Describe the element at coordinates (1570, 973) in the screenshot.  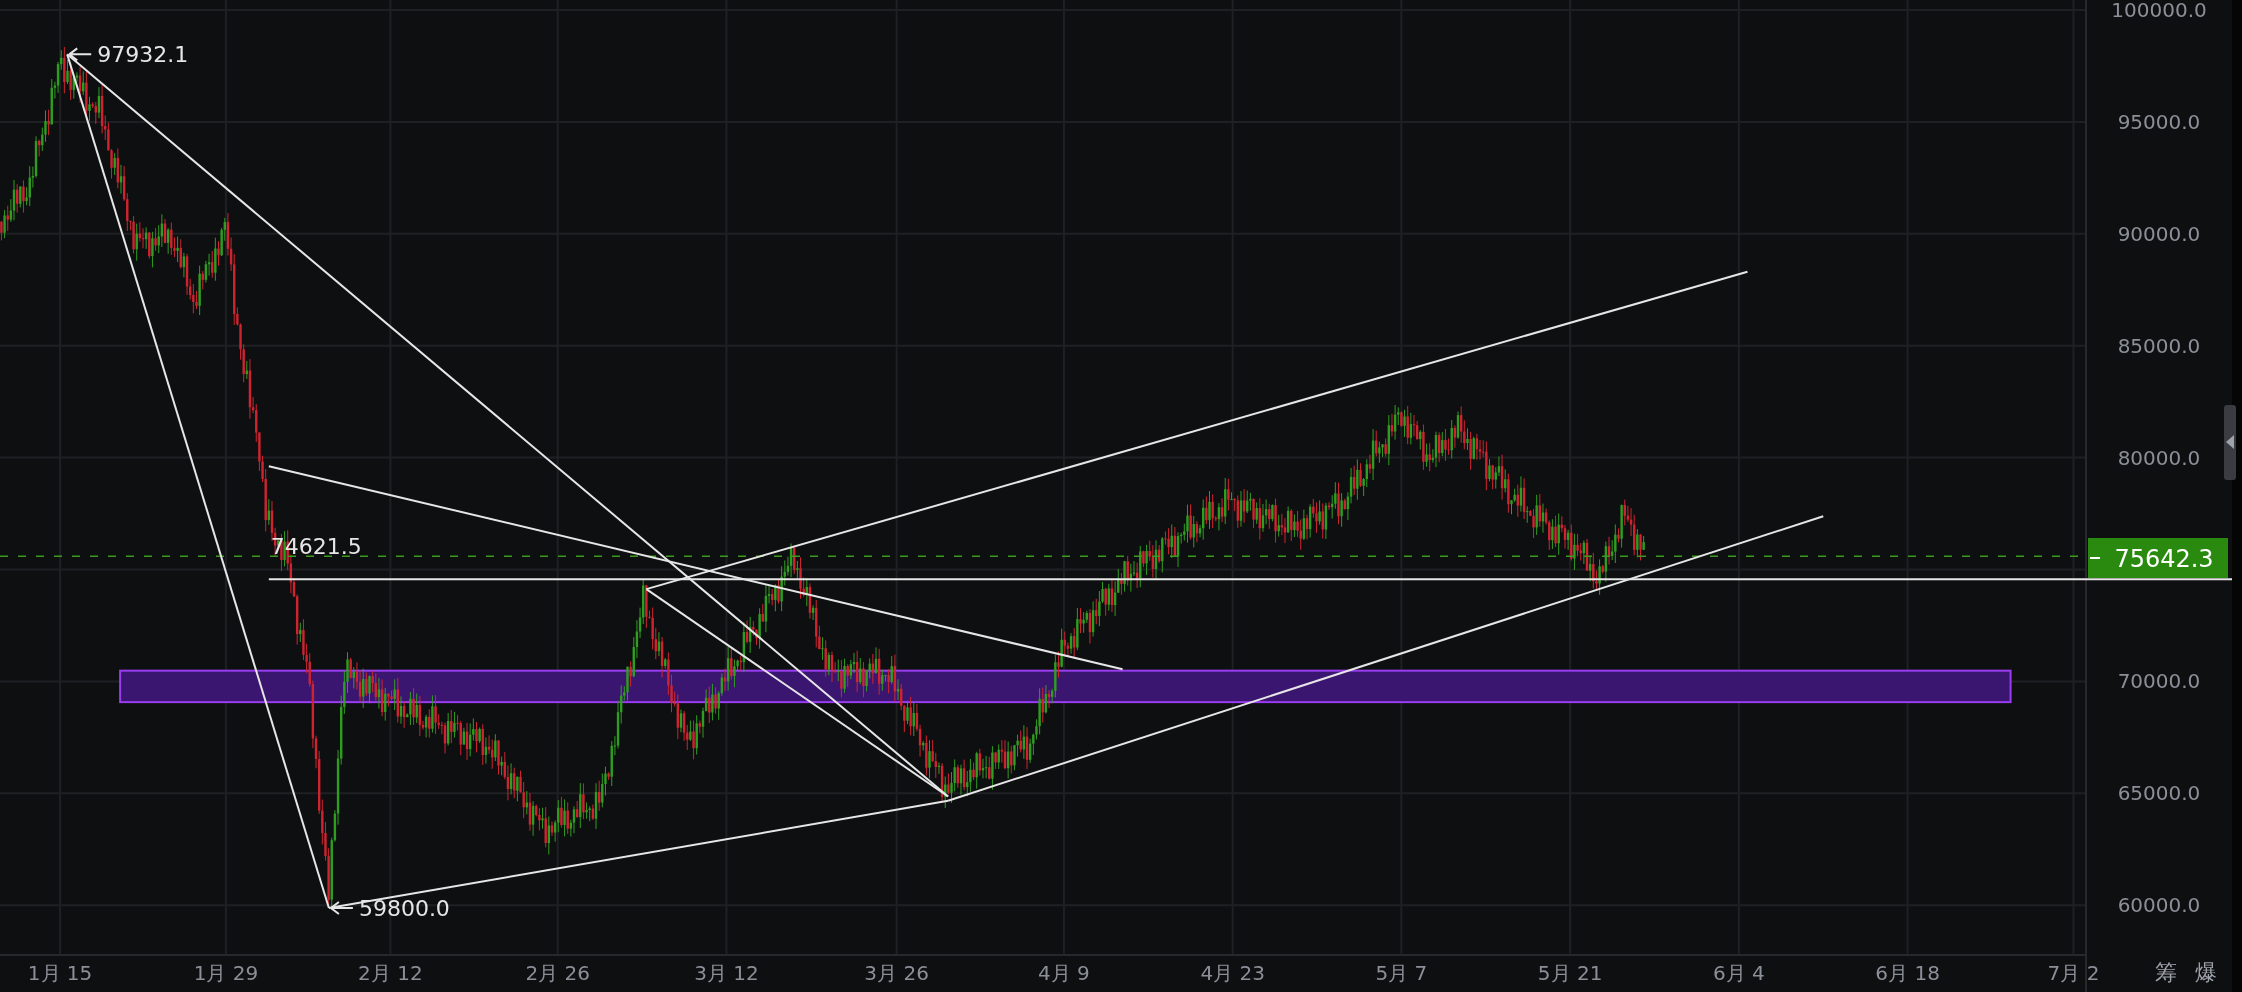
I see `time-axis-label: 5月 21` at that location.